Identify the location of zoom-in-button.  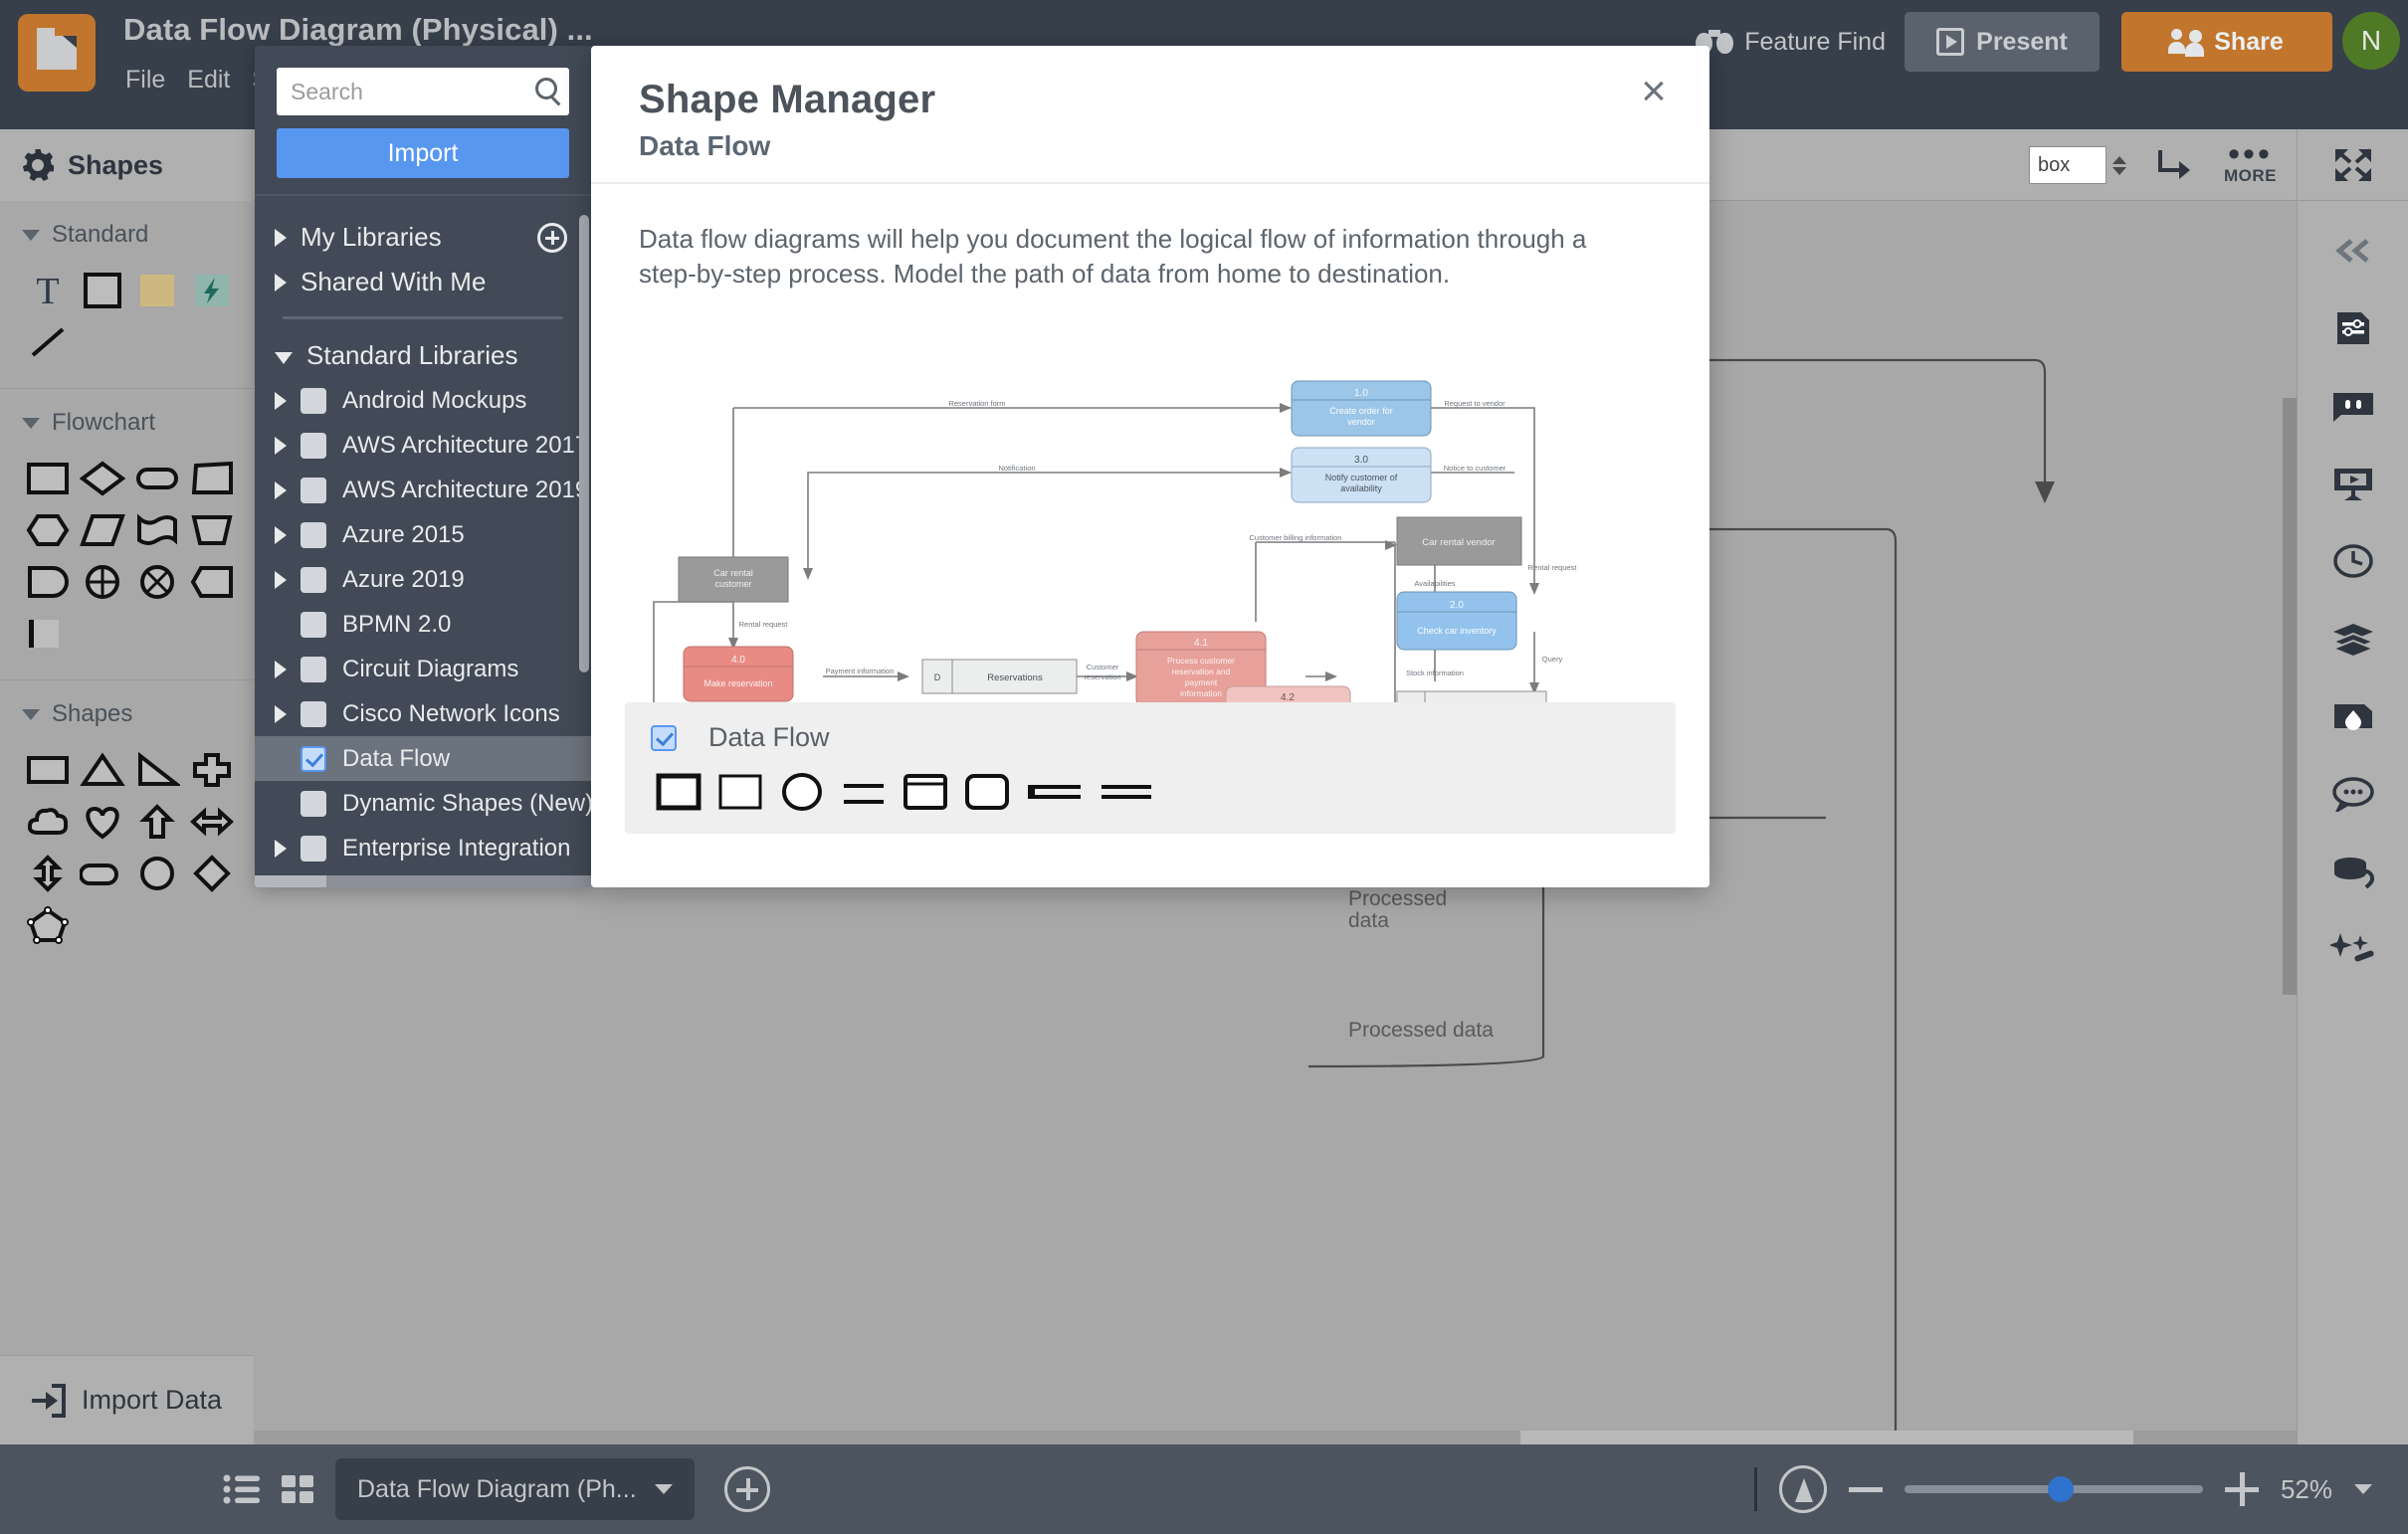
(2241, 1489).